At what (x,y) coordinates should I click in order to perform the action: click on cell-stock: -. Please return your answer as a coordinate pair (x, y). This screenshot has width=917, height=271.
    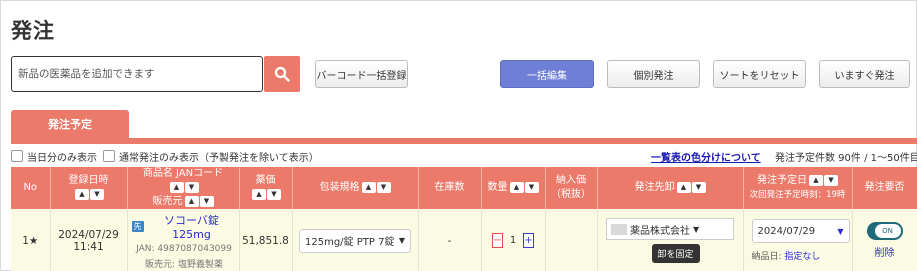
    Looking at the image, I should click on (450, 240).